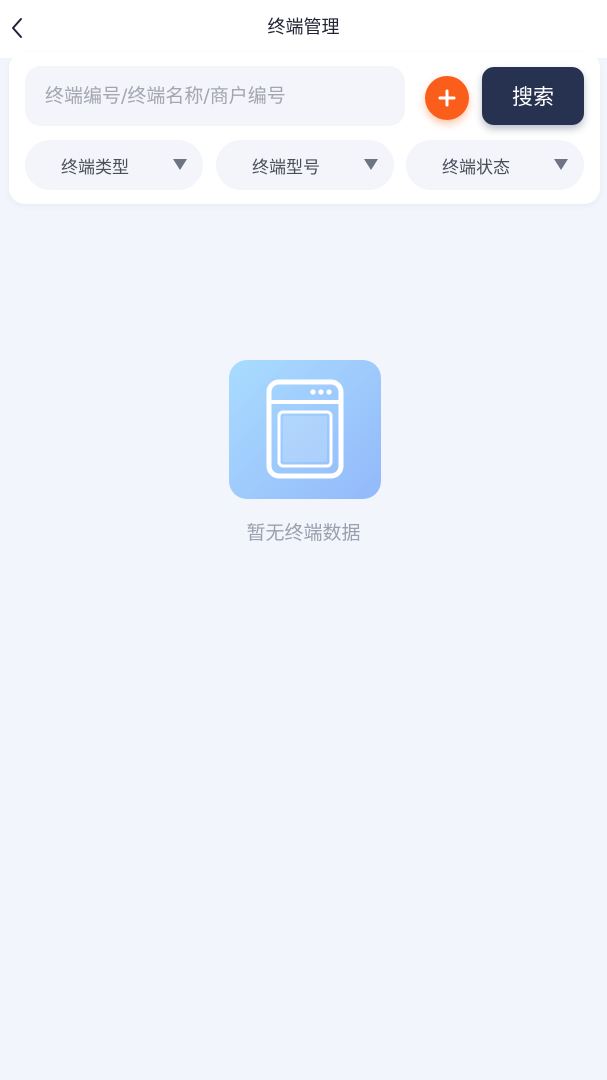 This screenshot has width=607, height=1080. I want to click on search-button: 搜索, so click(533, 96).